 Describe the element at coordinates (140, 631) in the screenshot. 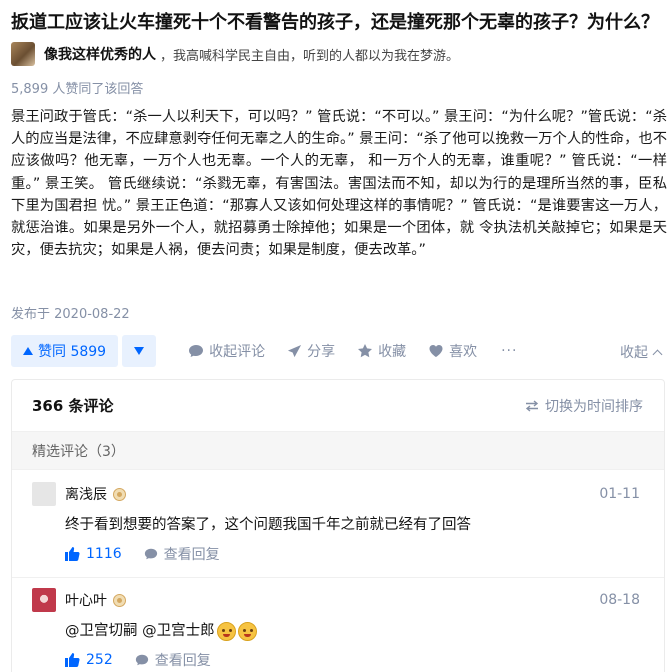

I see `comment-text: @卫宫切嗣 @卫宫士郎` at that location.